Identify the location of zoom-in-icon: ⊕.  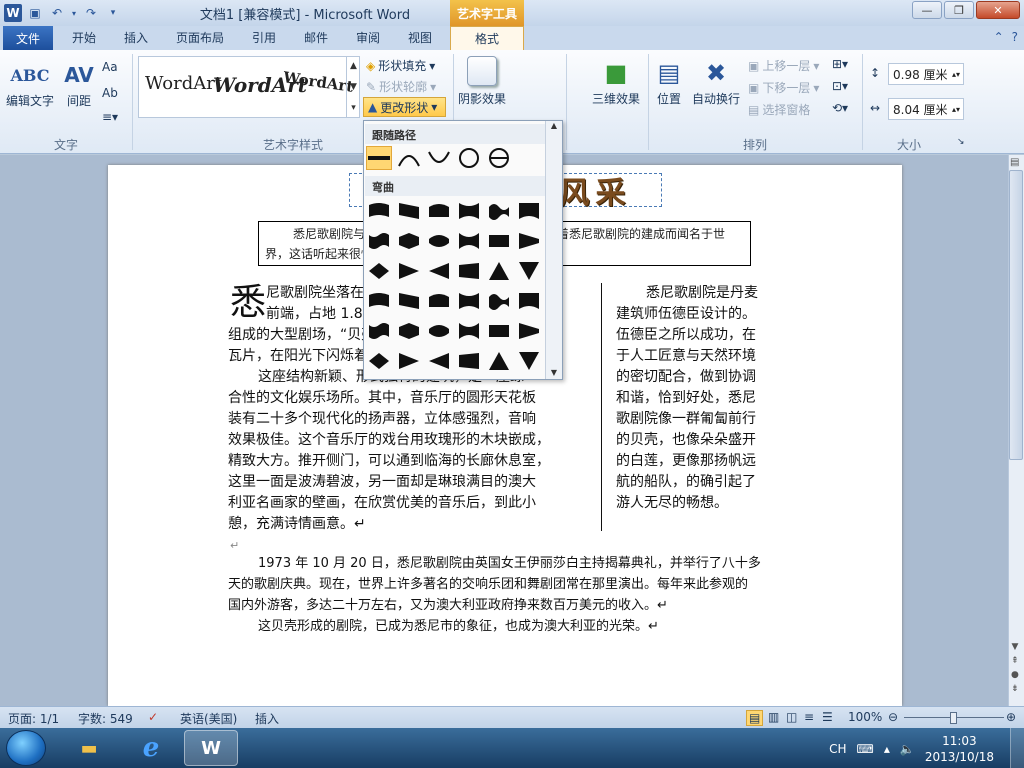
(1011, 717).